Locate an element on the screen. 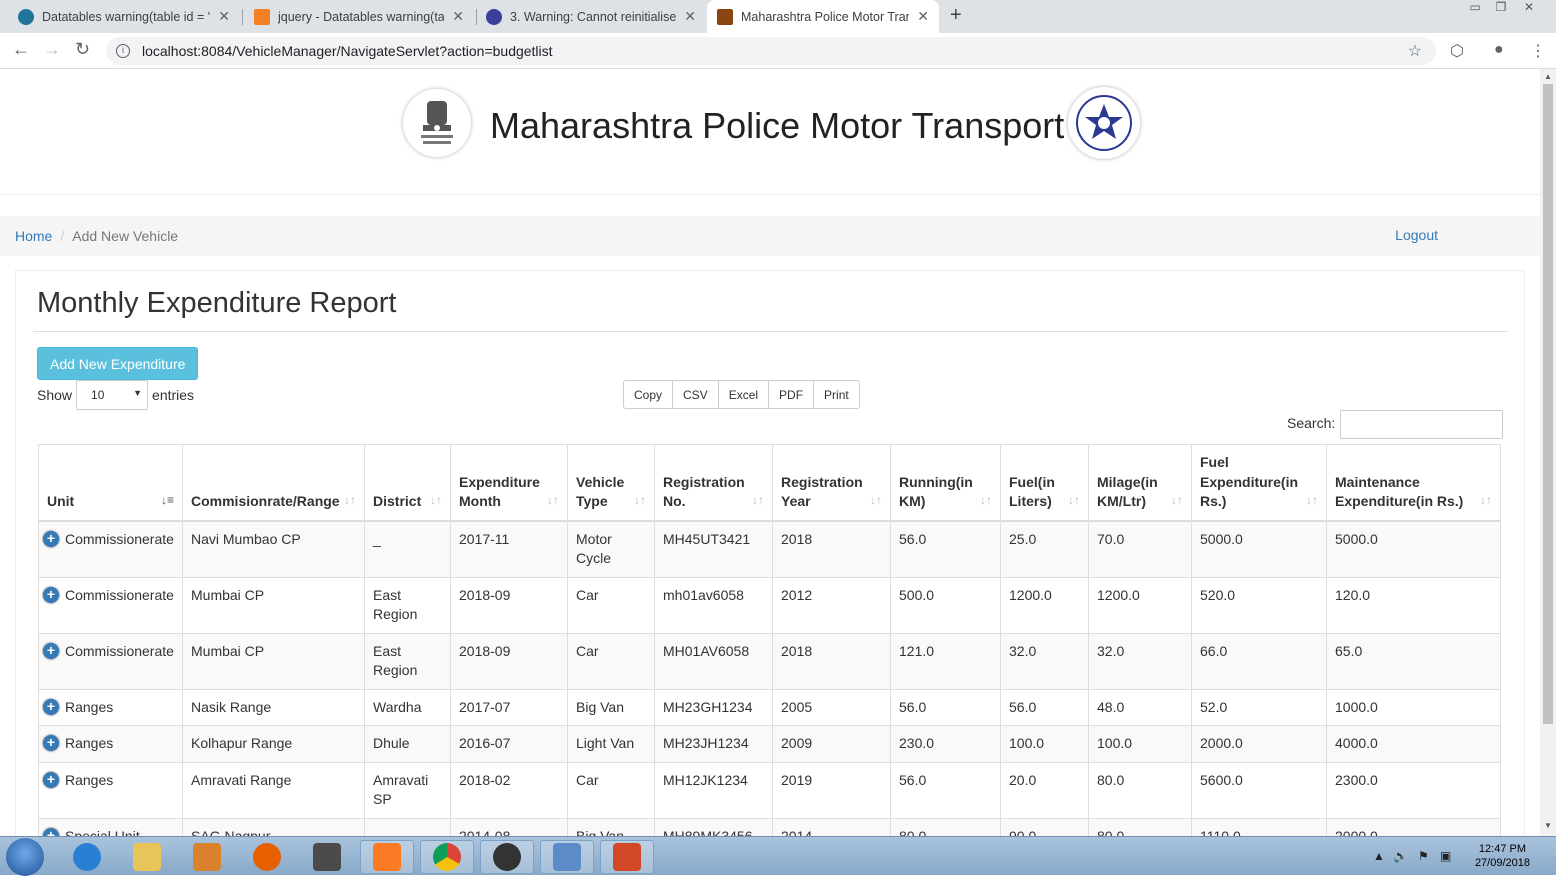  browser-tab: jquery - Datatables warning(table ✕ is located at coordinates (359, 16).